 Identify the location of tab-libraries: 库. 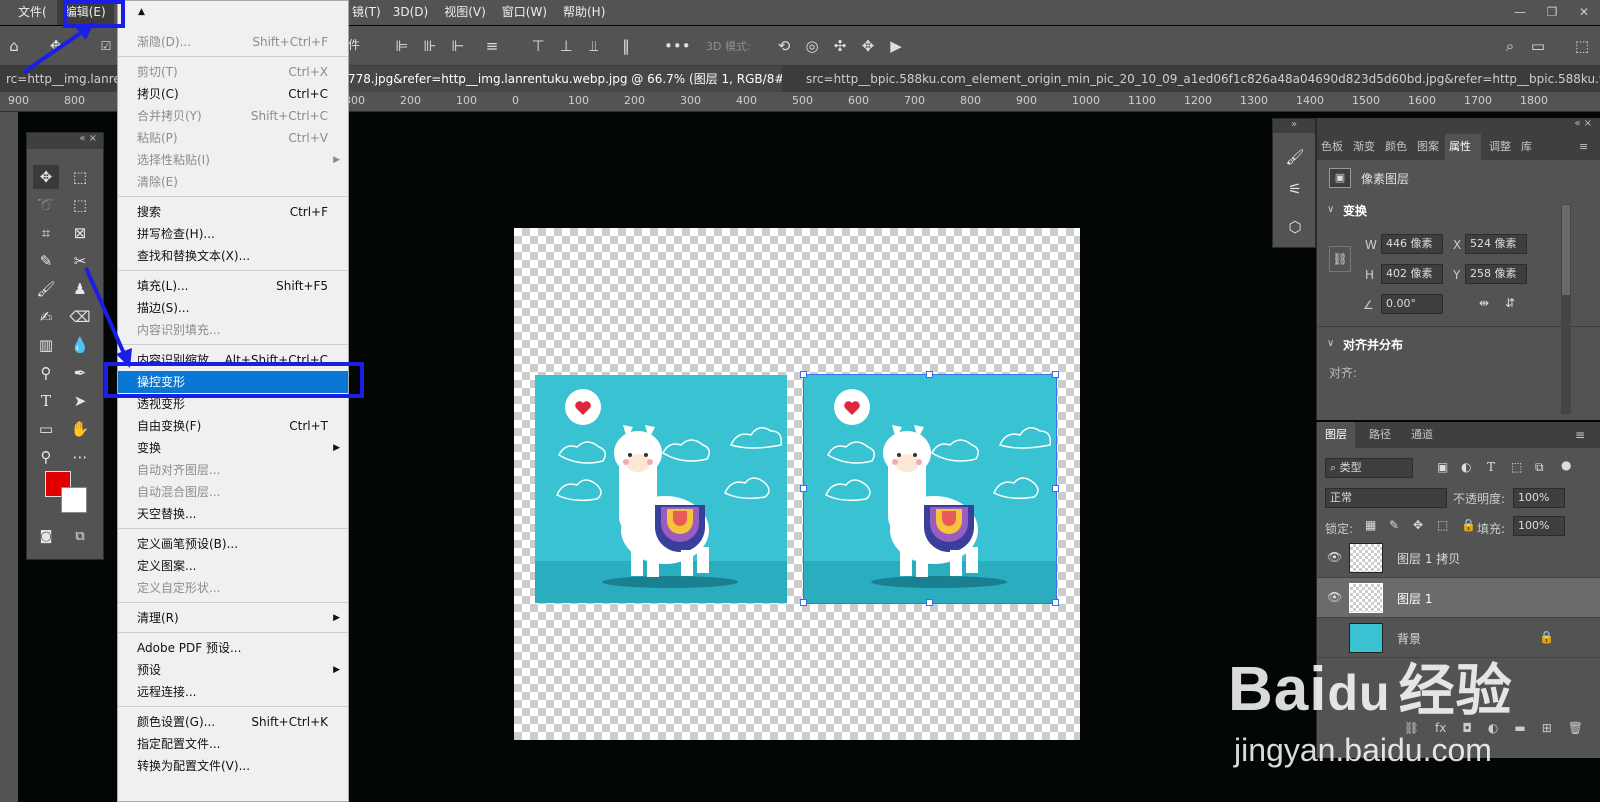
(1526, 147).